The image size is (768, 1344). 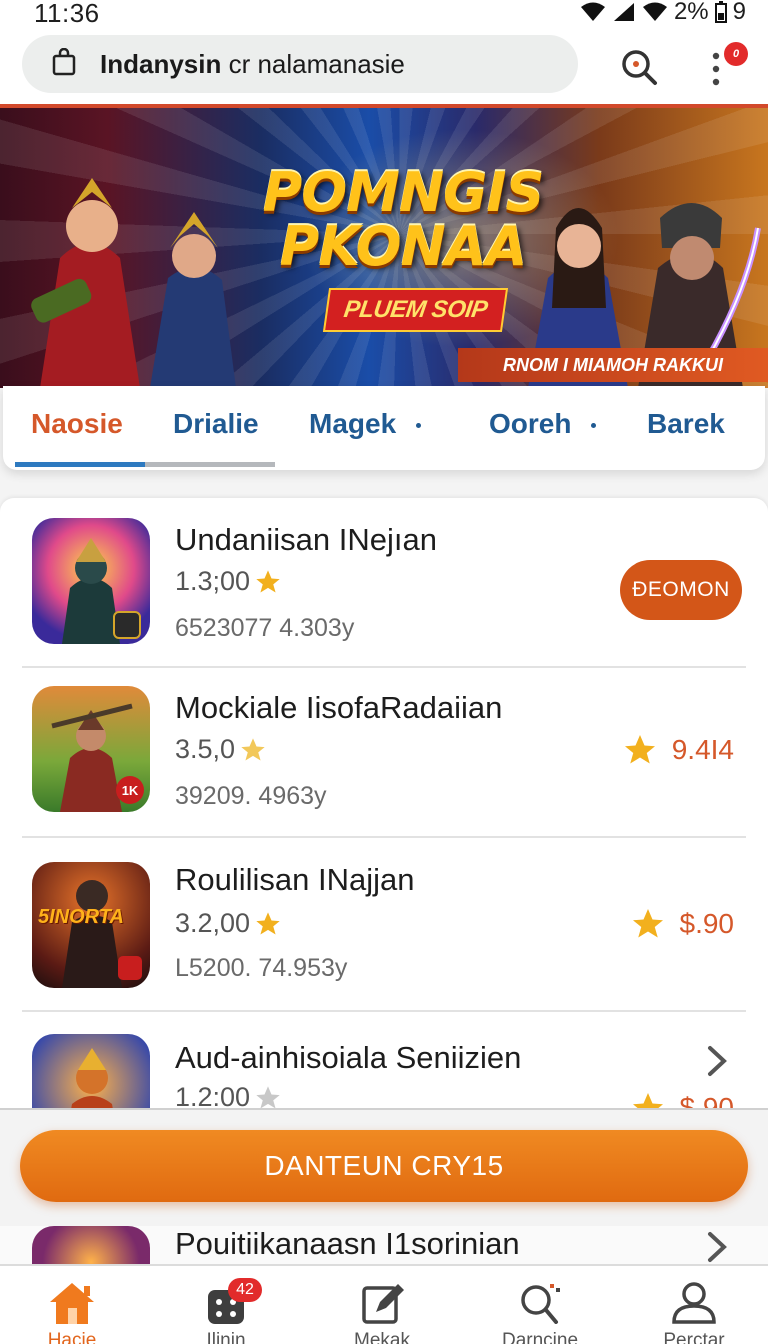 What do you see at coordinates (686, 424) in the screenshot?
I see `tab-barek: Barek` at bounding box center [686, 424].